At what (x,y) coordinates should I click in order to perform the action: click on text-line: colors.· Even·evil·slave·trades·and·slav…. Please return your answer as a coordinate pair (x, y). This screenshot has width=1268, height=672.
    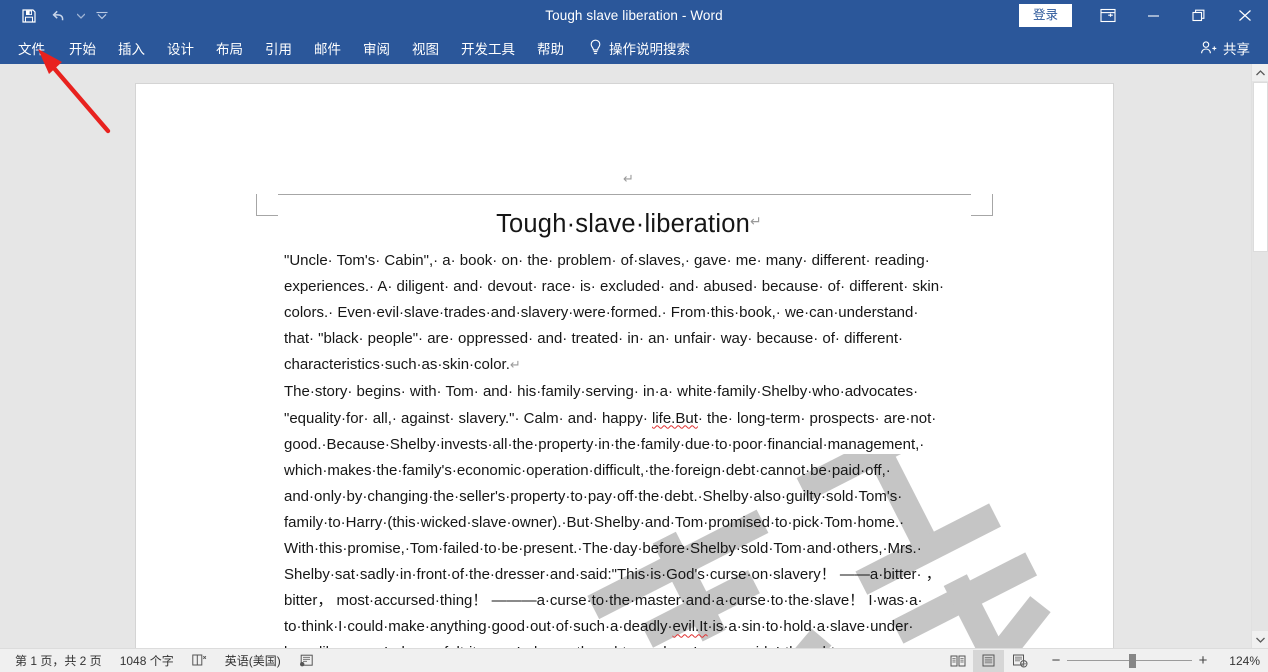
    Looking at the image, I should click on (601, 313).